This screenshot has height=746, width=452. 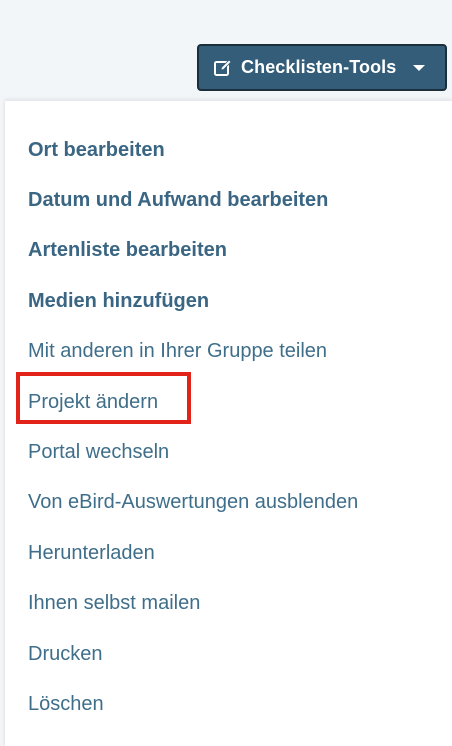 I want to click on chevron-down-icon, so click(x=419, y=68).